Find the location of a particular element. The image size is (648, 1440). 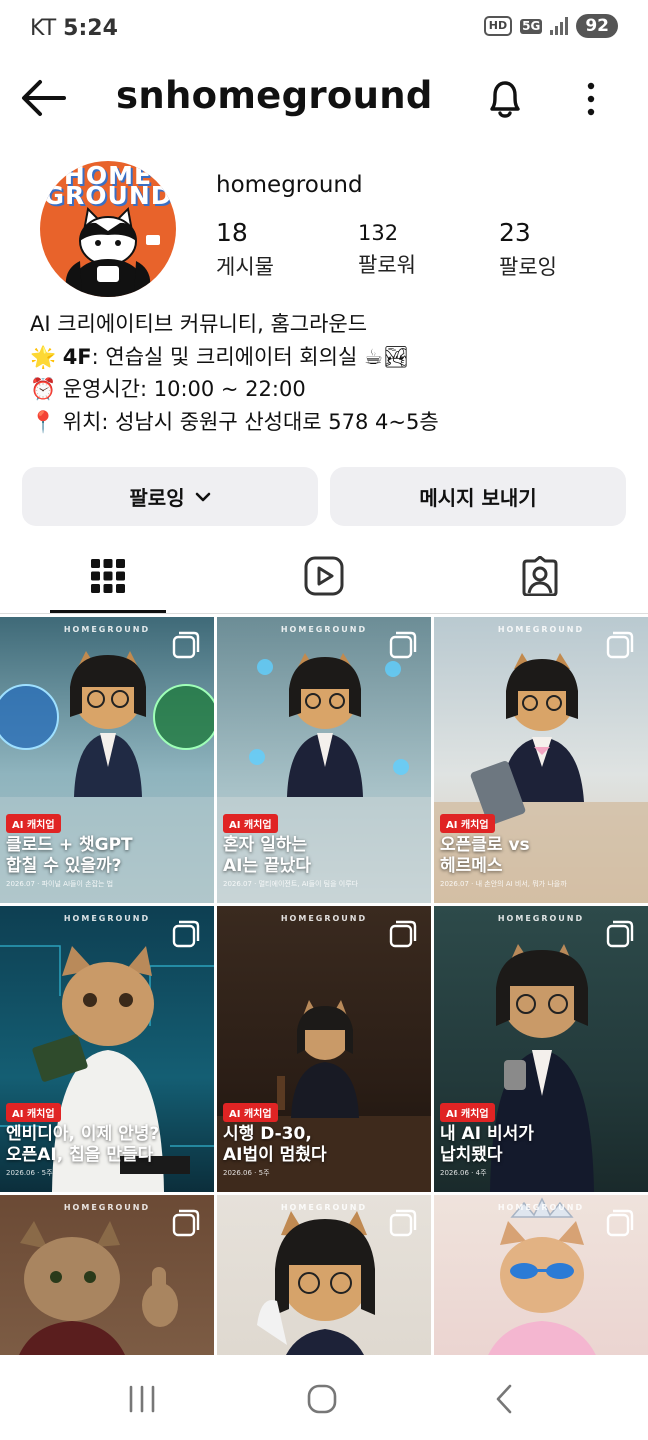

tile-title-line: AI는 끝났다 is located at coordinates (267, 866).